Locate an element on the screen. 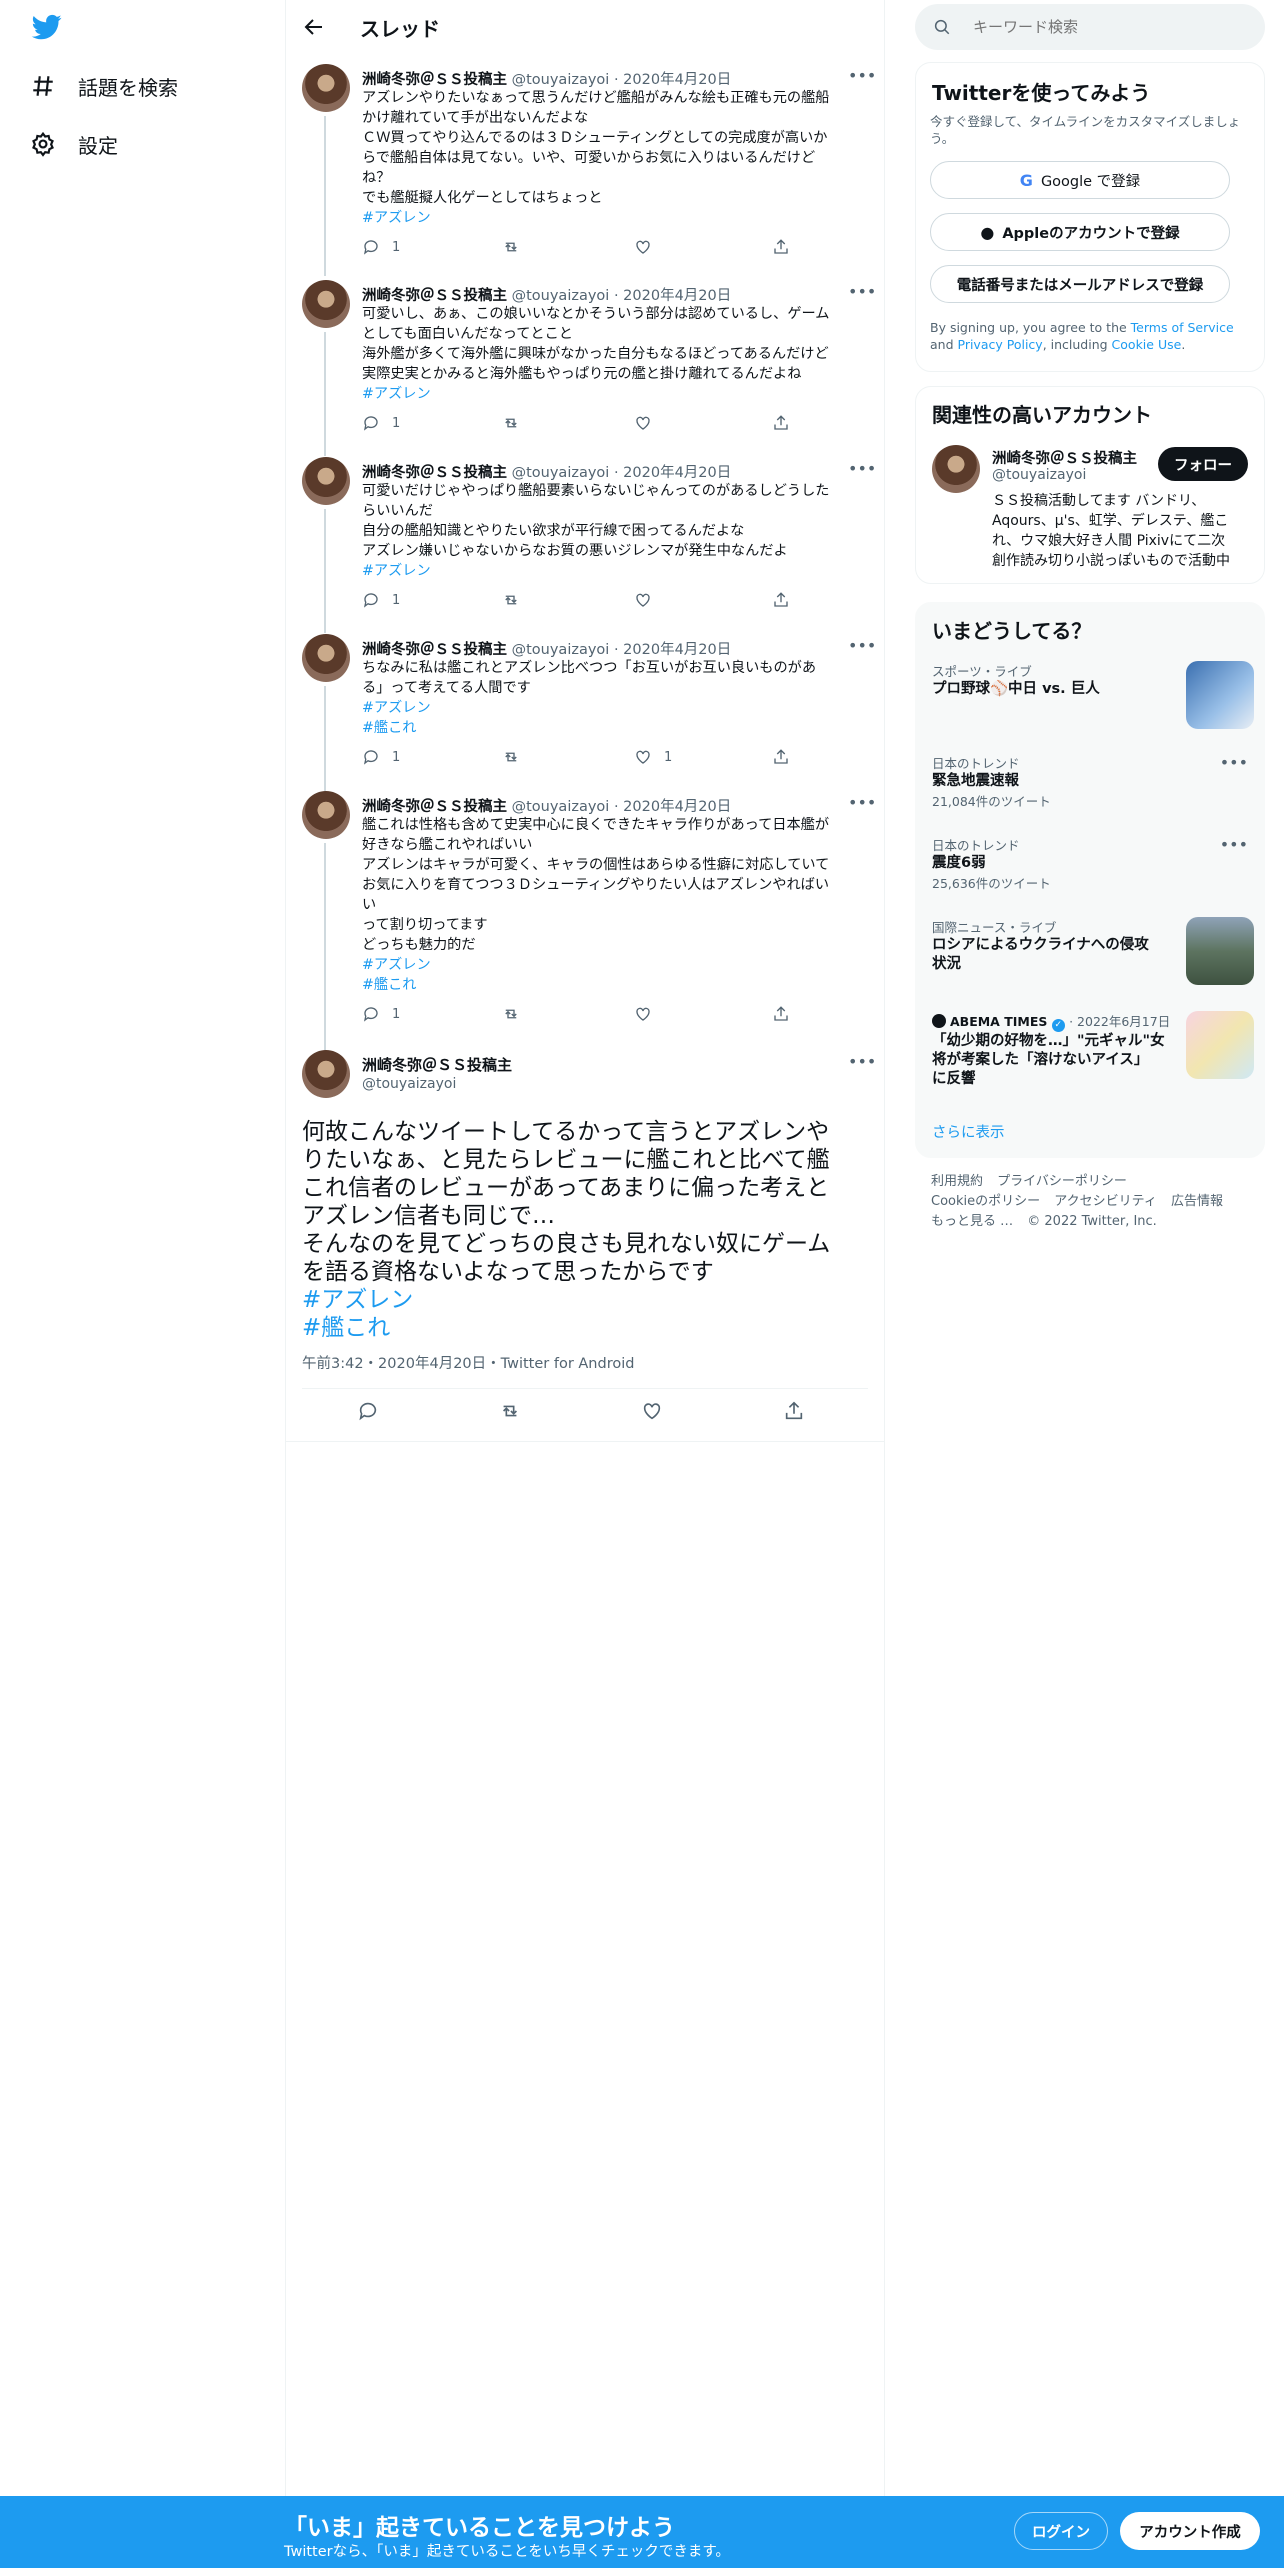  trend-item: スポーツ・ライブ プロ野球⚾中日 vs. 巨人 is located at coordinates (1093, 696).